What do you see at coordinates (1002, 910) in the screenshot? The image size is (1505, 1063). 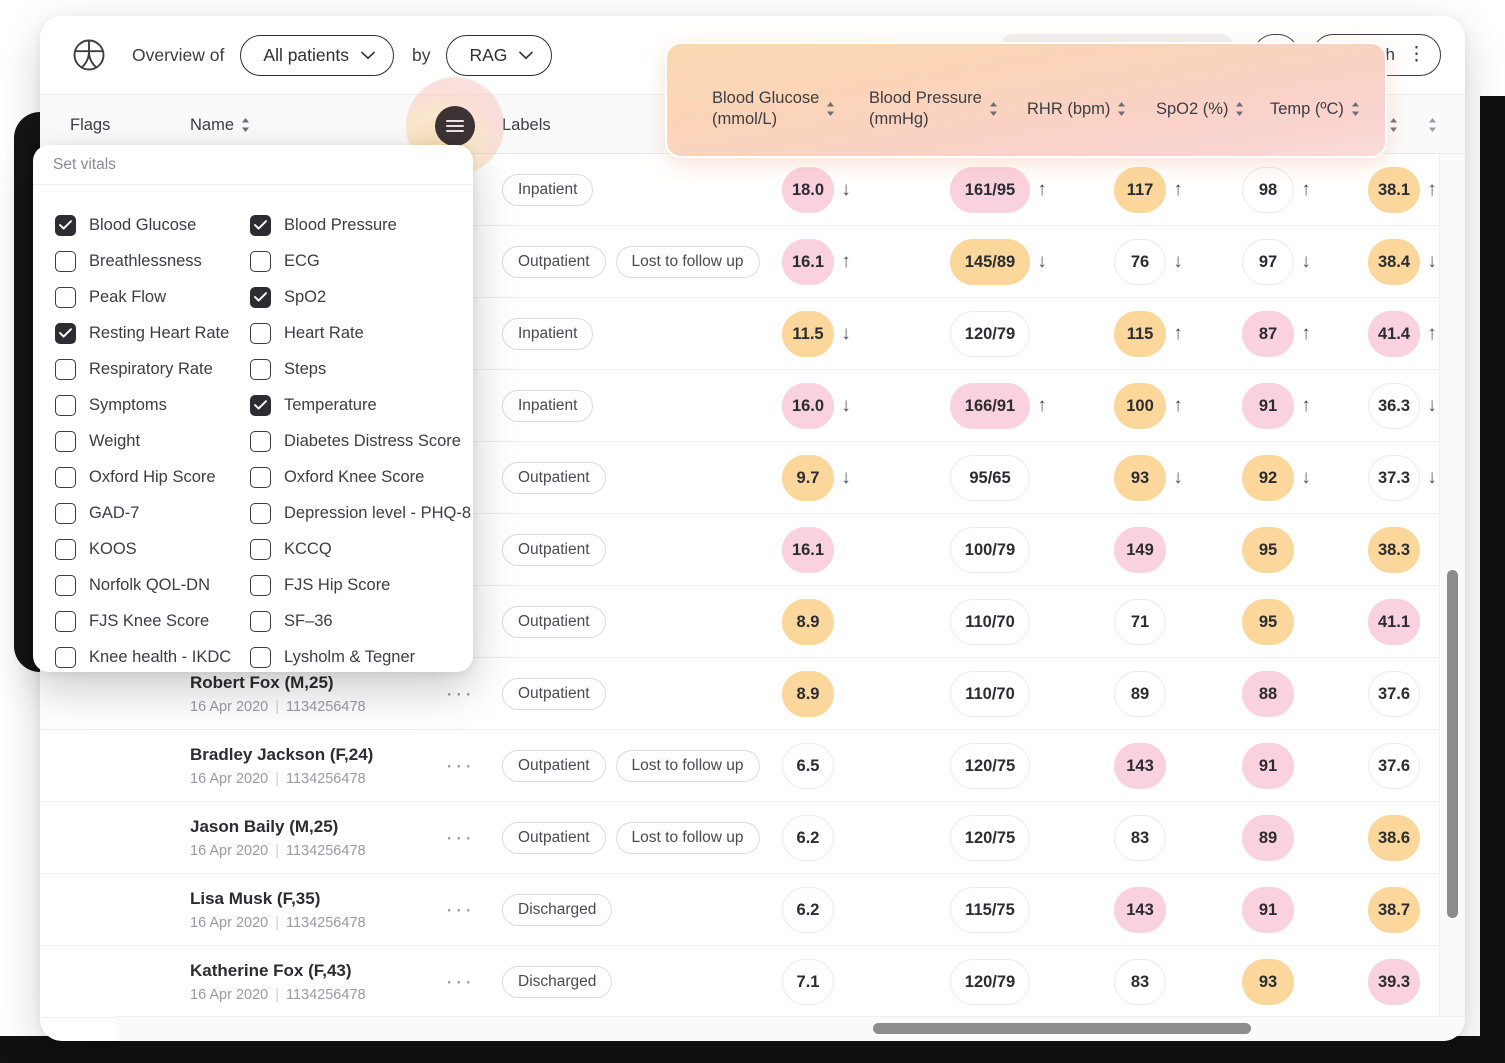 I see `row-bp-cell: 115/75` at bounding box center [1002, 910].